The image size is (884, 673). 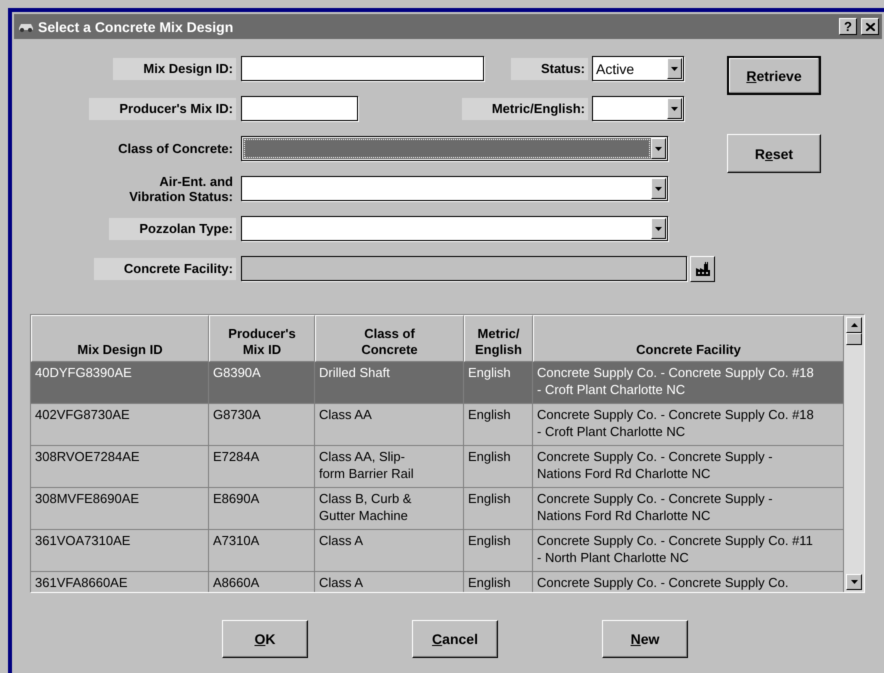 What do you see at coordinates (181, 189) in the screenshot?
I see `field-label: Air-Ent. and Vibration Status:` at bounding box center [181, 189].